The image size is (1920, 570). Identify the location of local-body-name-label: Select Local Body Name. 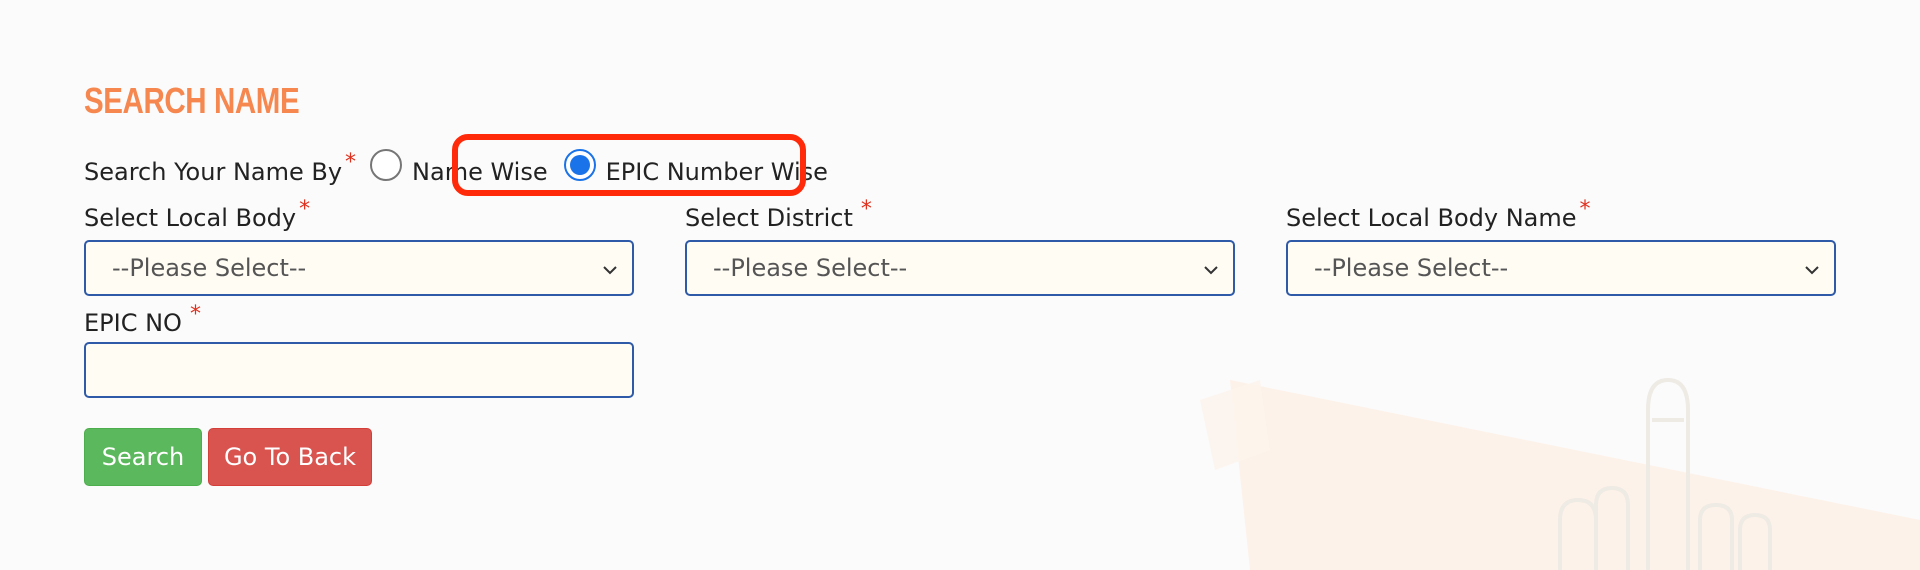
(1431, 218).